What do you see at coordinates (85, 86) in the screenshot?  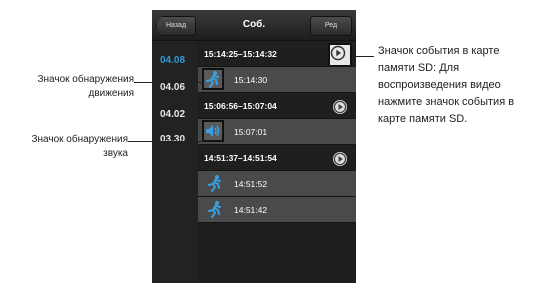 I see `motion-callout-text: Значок обнаружения движения` at bounding box center [85, 86].